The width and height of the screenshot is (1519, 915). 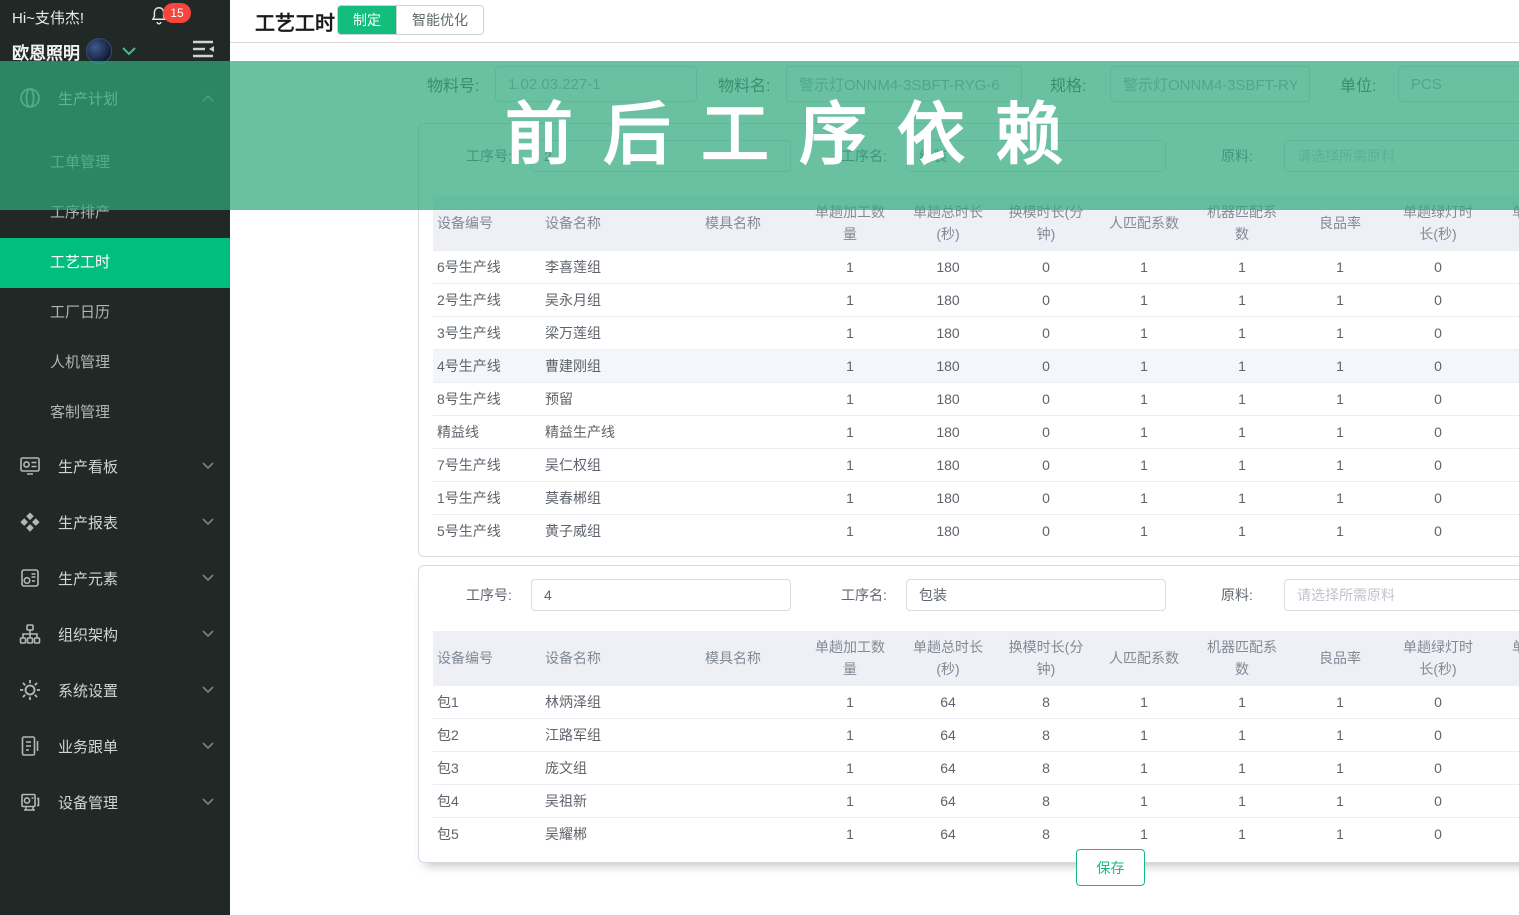 What do you see at coordinates (976, 465) in the screenshot?
I see `table-row: 7号生产线 吴仁权组 1 180 0 1 1 1 0` at bounding box center [976, 465].